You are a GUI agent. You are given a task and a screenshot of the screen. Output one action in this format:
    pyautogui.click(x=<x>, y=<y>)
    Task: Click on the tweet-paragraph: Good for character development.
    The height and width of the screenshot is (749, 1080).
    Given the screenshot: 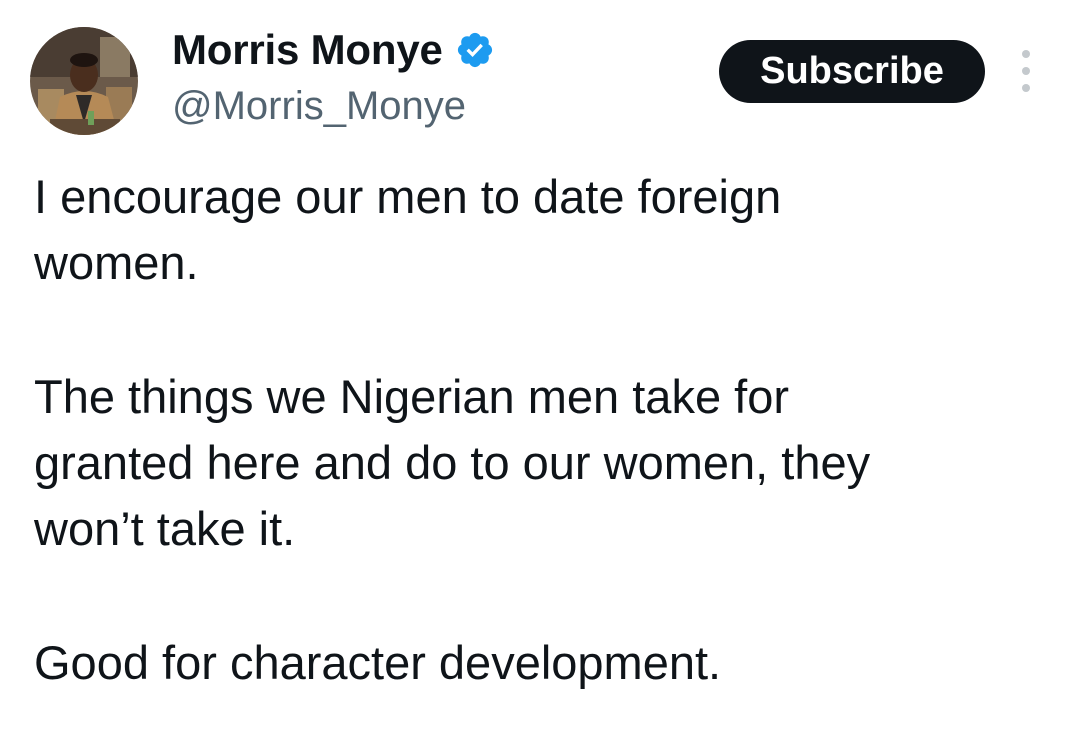 What is the action you would take?
    pyautogui.click(x=549, y=663)
    